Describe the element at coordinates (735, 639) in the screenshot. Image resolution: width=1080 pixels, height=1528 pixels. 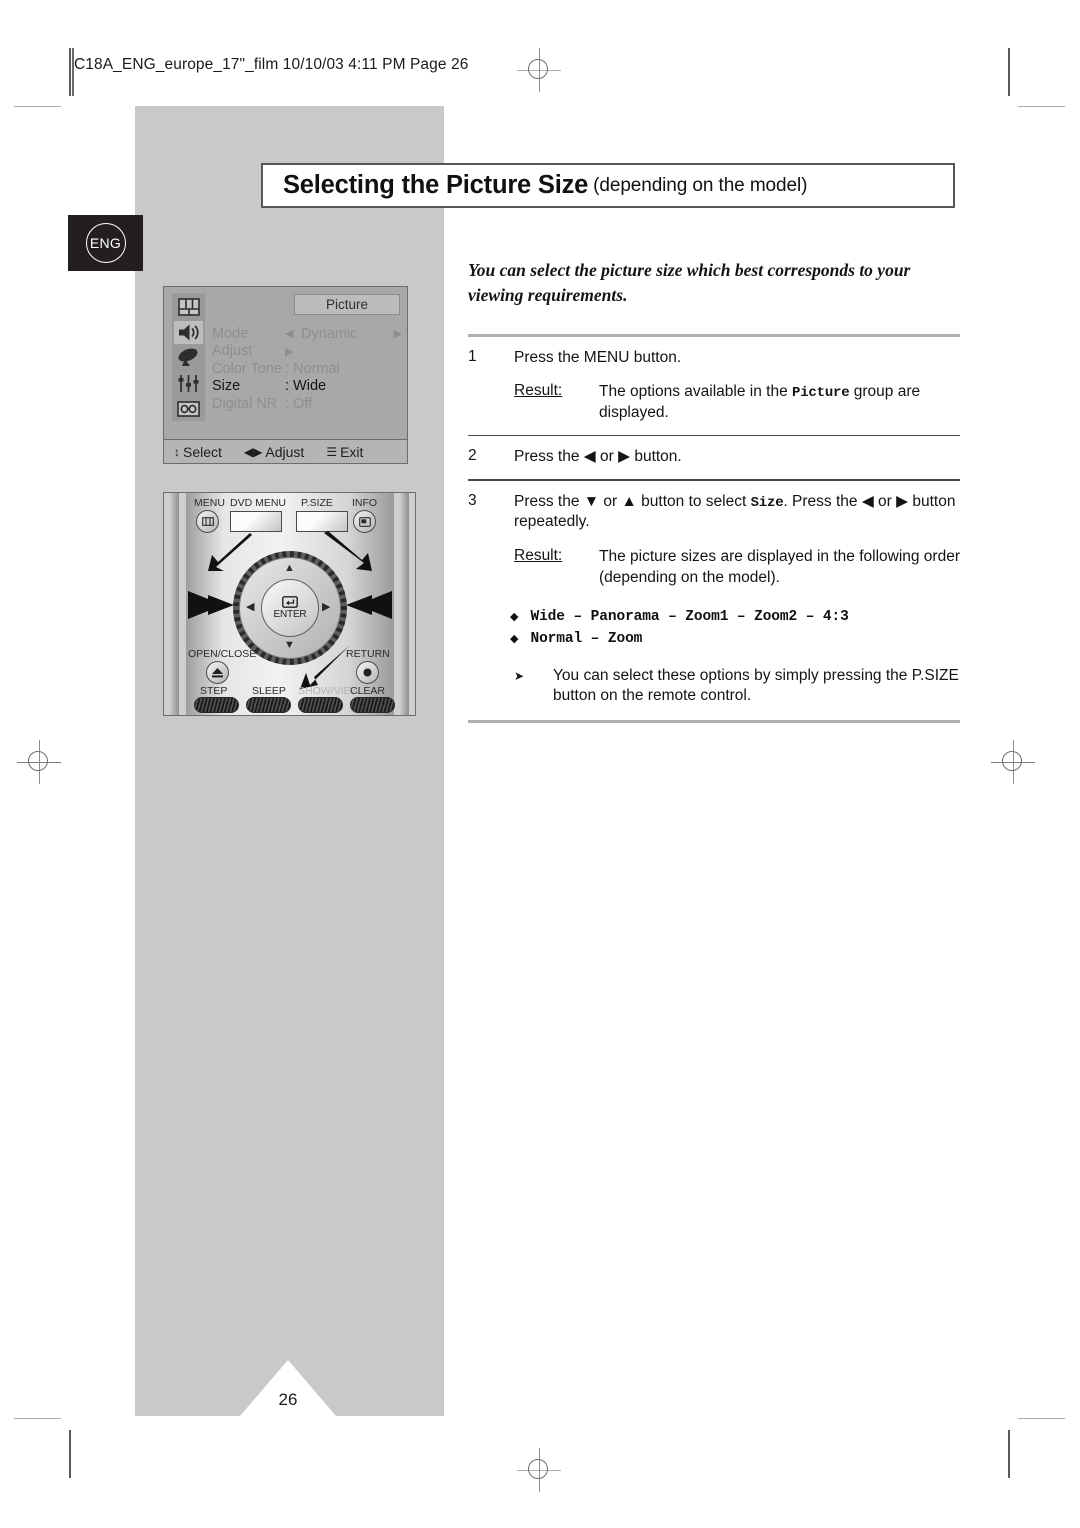
I see `list-item: ◆ Normal – Zoom` at that location.